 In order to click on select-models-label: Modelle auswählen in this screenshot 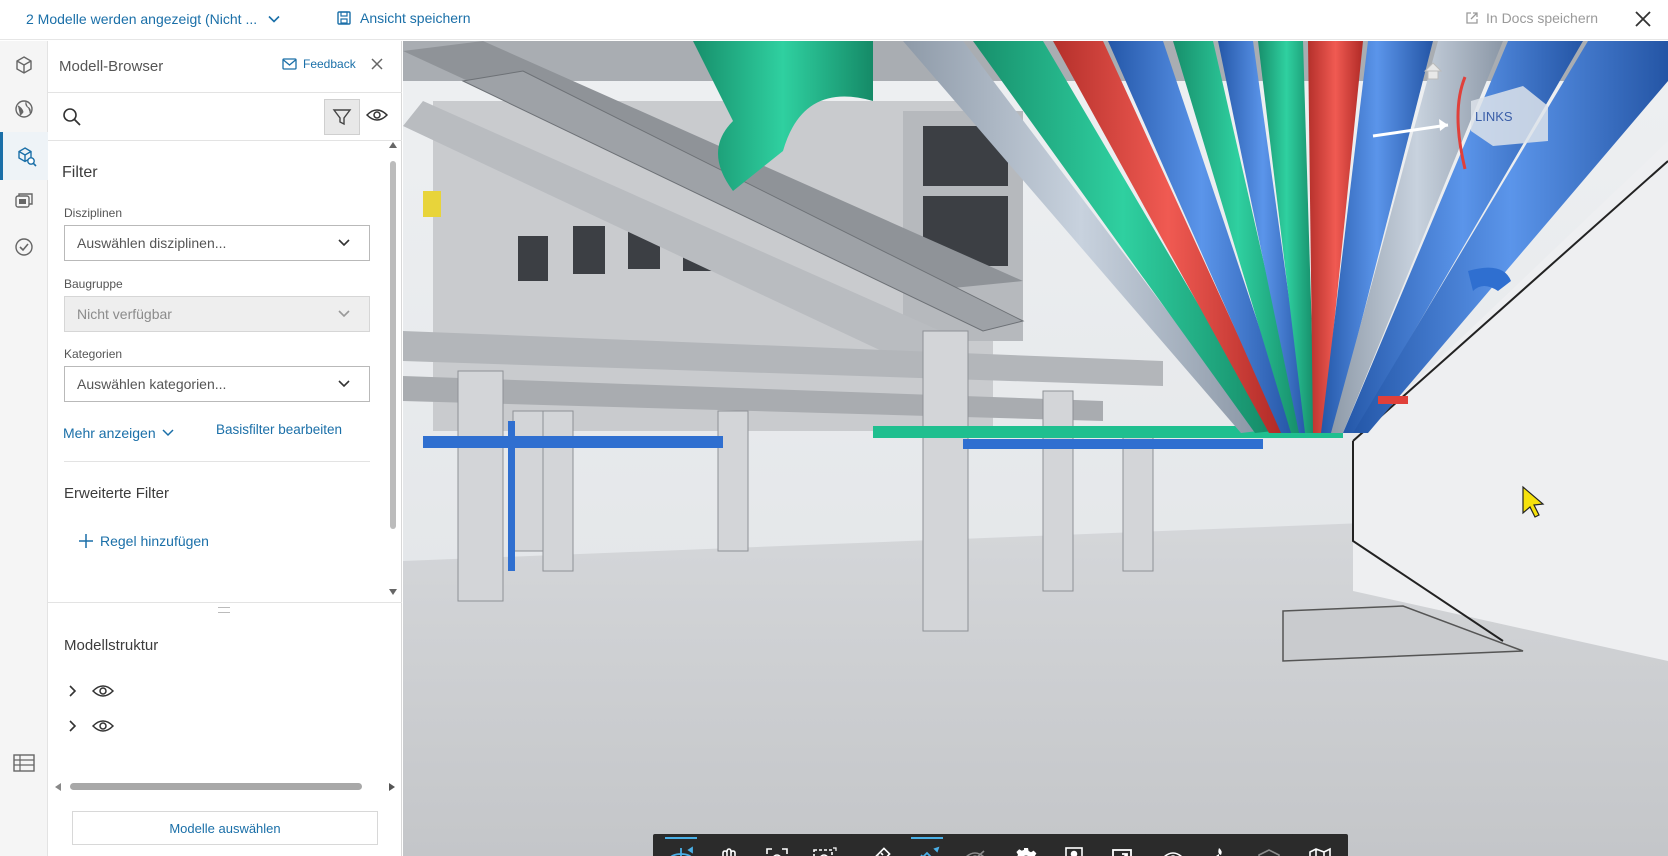, I will do `click(225, 828)`.